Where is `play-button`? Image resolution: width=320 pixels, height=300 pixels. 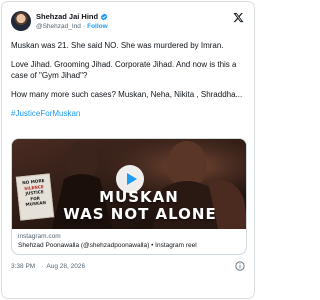 play-button is located at coordinates (130, 179).